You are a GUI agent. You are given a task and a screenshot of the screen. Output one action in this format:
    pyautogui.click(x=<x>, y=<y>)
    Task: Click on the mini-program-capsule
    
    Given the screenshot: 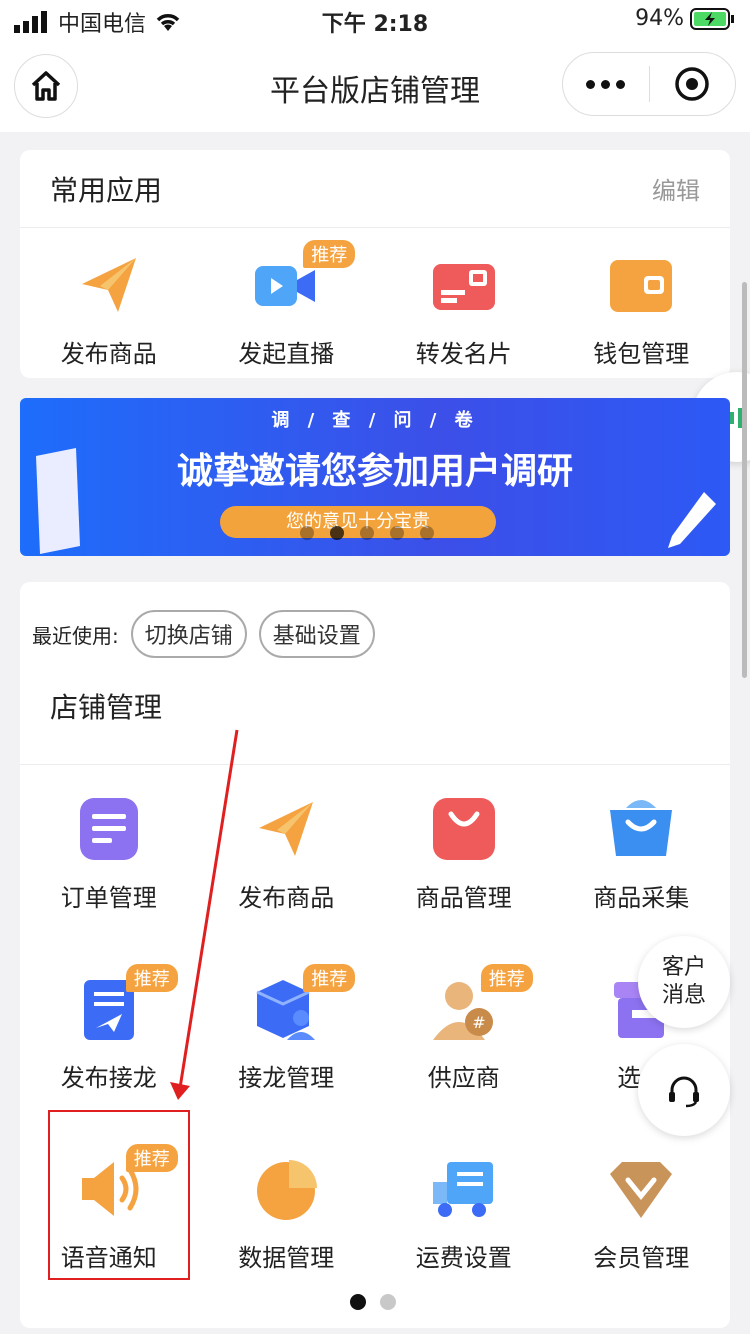 What is the action you would take?
    pyautogui.click(x=649, y=84)
    